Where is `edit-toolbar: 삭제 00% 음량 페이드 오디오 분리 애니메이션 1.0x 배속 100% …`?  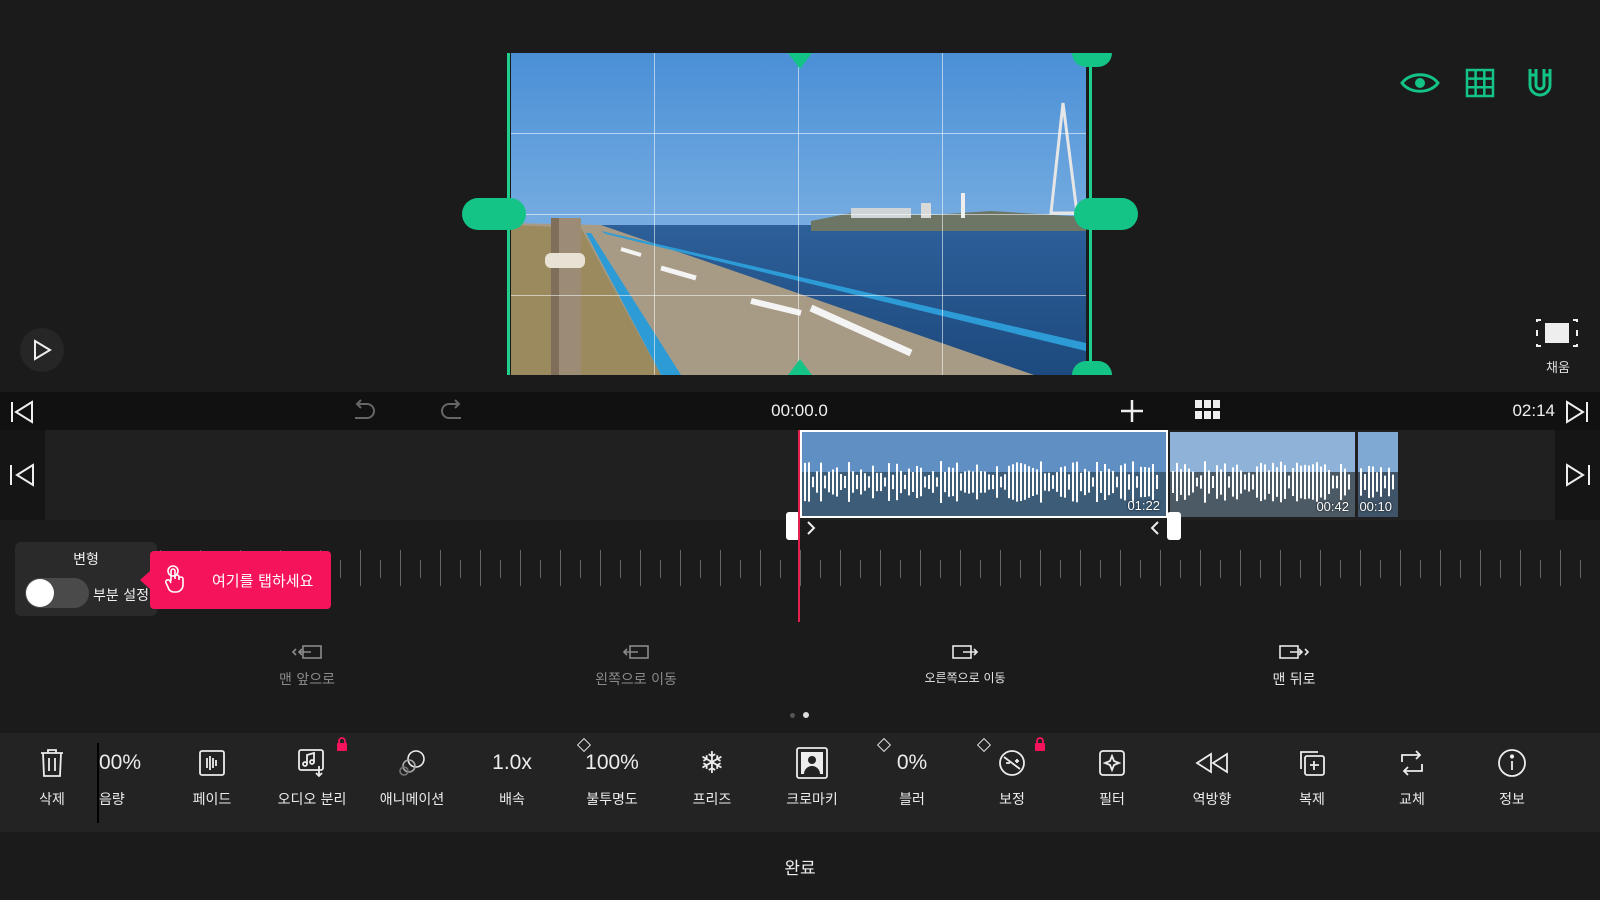
edit-toolbar: 삭제 00% 음량 페이드 오디오 분리 애니메이션 1.0x 배속 100% … is located at coordinates (800, 782).